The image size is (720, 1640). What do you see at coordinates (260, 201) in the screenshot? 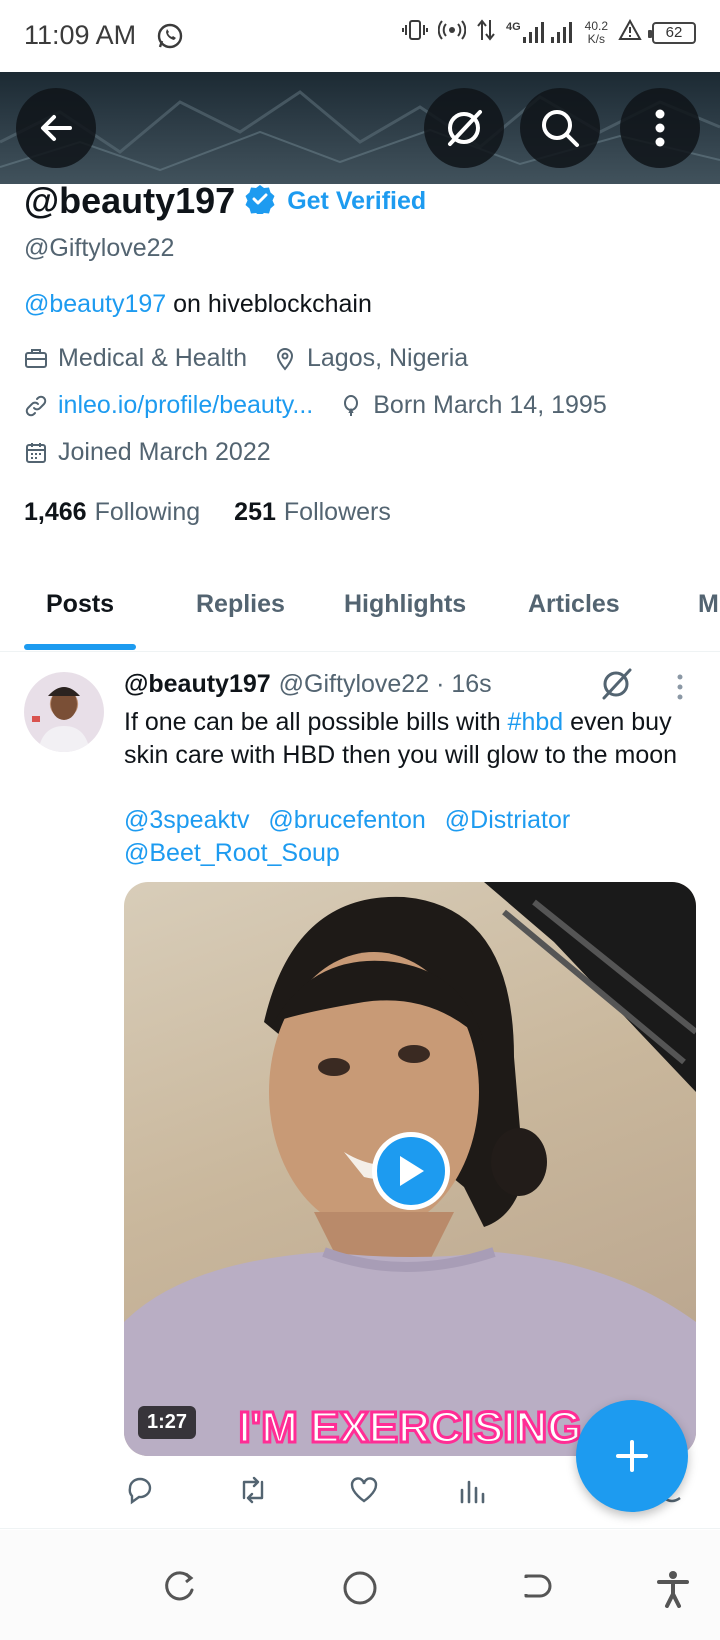
I see `verified-badge-icon` at bounding box center [260, 201].